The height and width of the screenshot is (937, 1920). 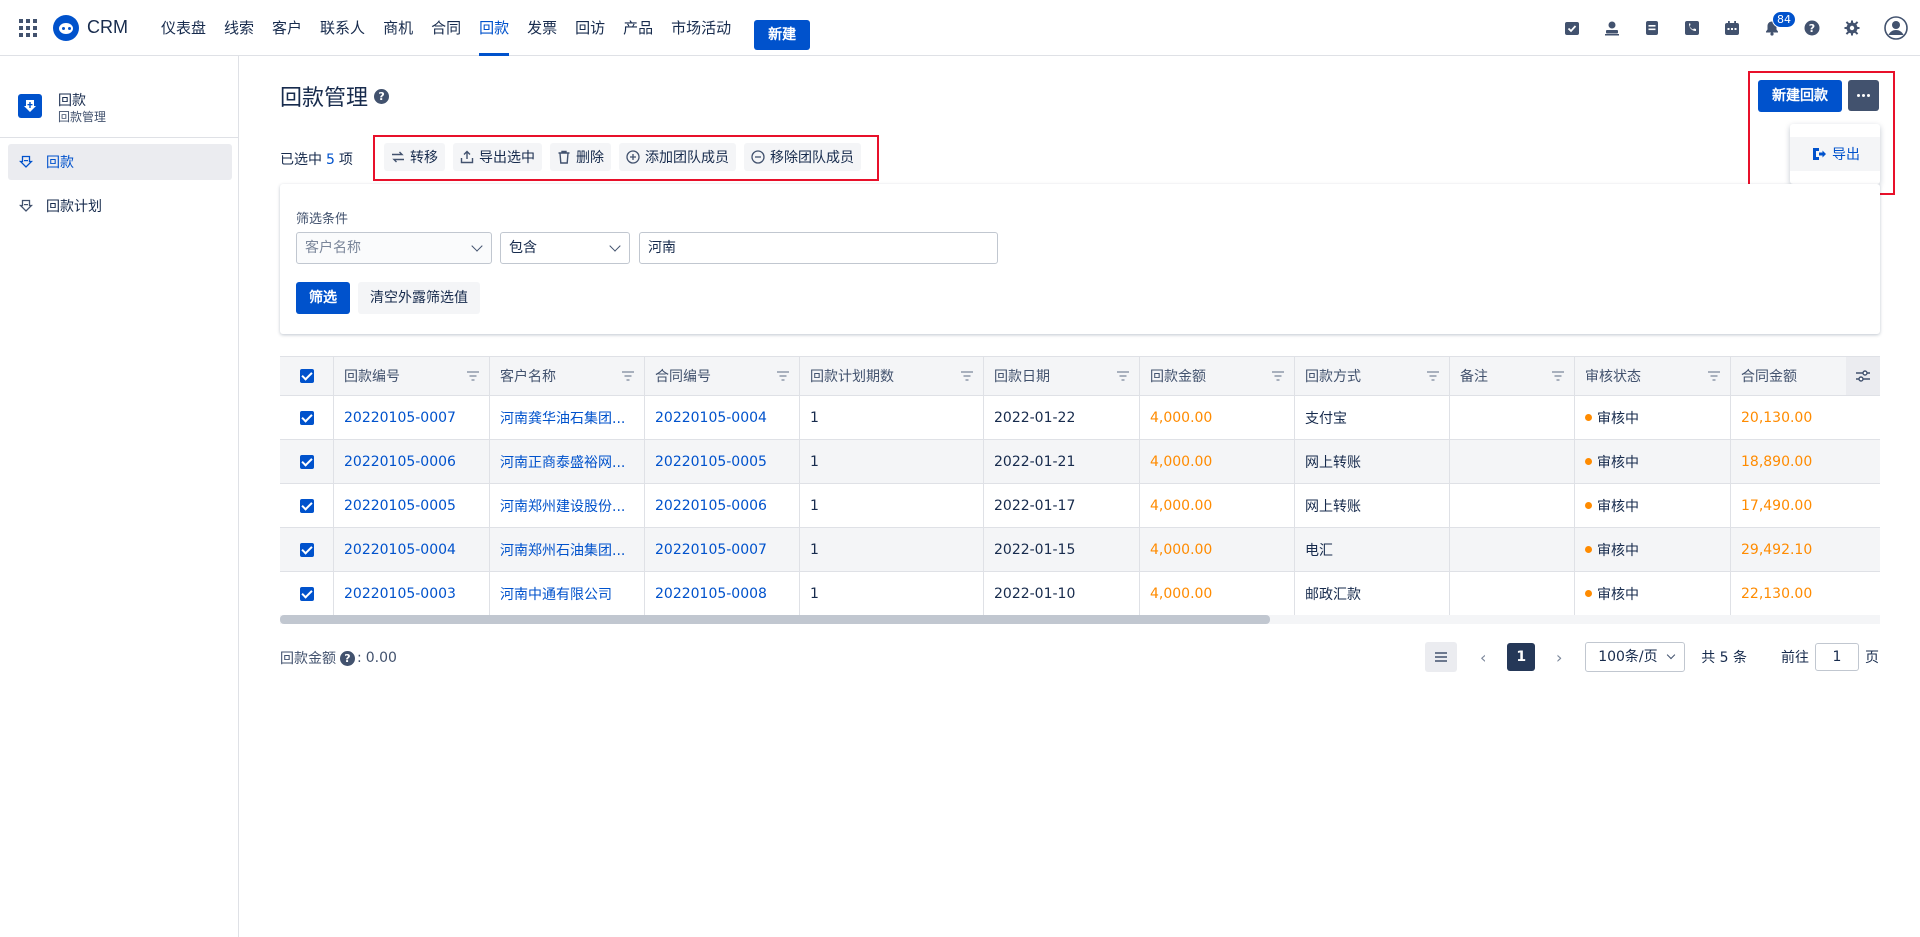 I want to click on nav-item-products: 产品, so click(x=638, y=28).